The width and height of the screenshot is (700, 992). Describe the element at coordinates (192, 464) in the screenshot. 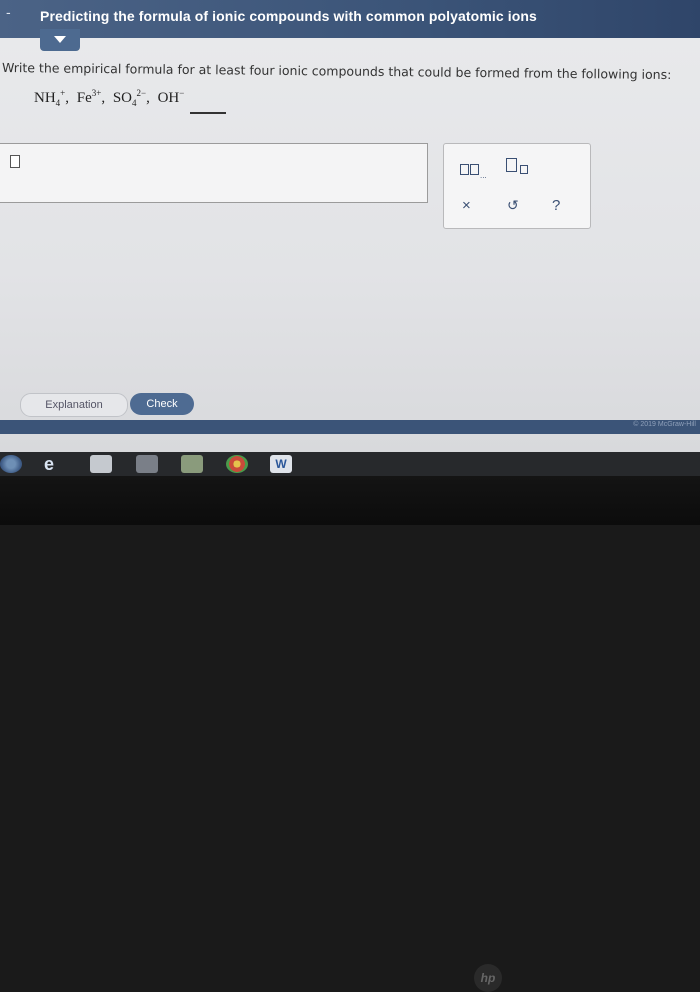

I see `photos-icon` at that location.